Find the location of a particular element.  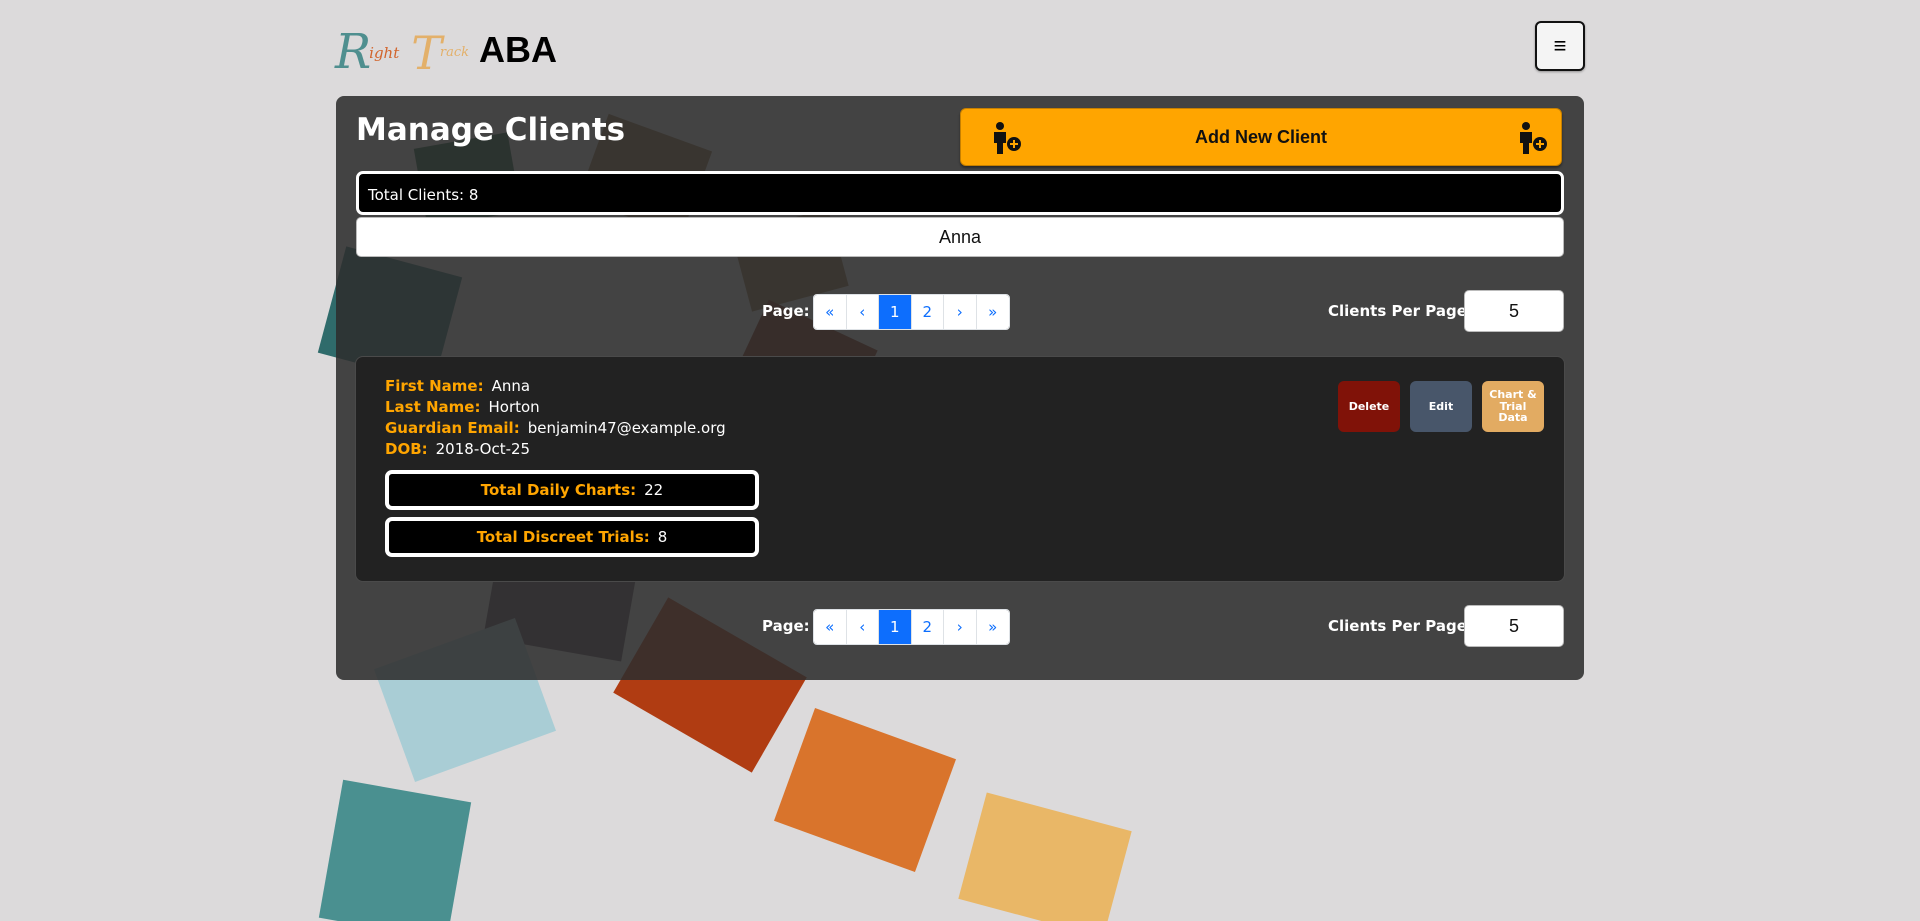

edit-client-button: Edit is located at coordinates (1441, 406).